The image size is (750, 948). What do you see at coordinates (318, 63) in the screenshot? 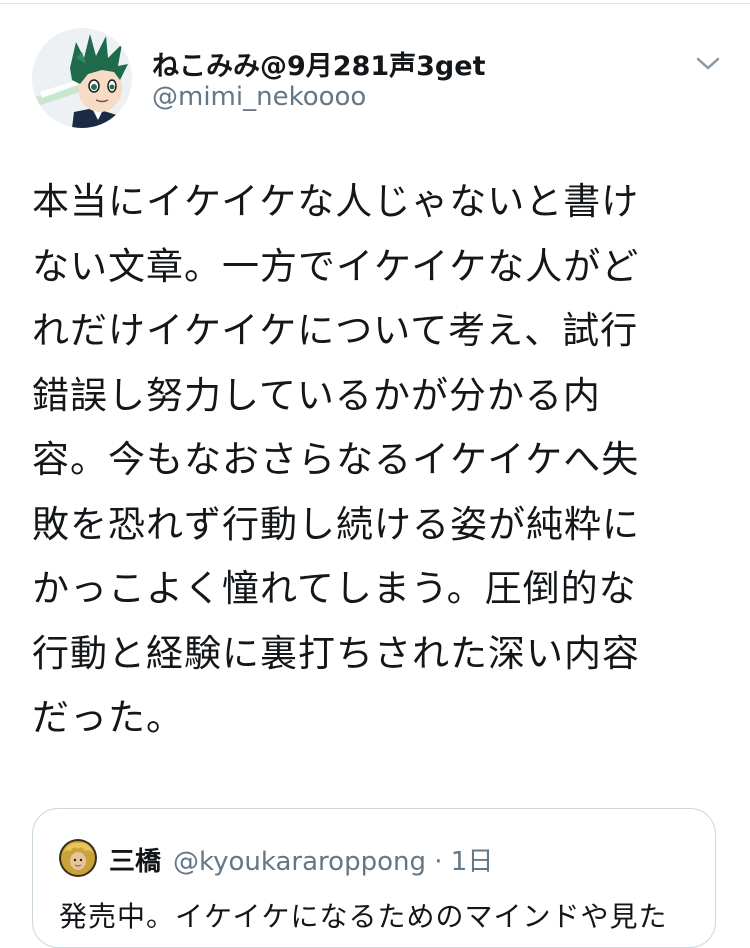
I see `author-name: ねこみみ@9月281声3get` at bounding box center [318, 63].